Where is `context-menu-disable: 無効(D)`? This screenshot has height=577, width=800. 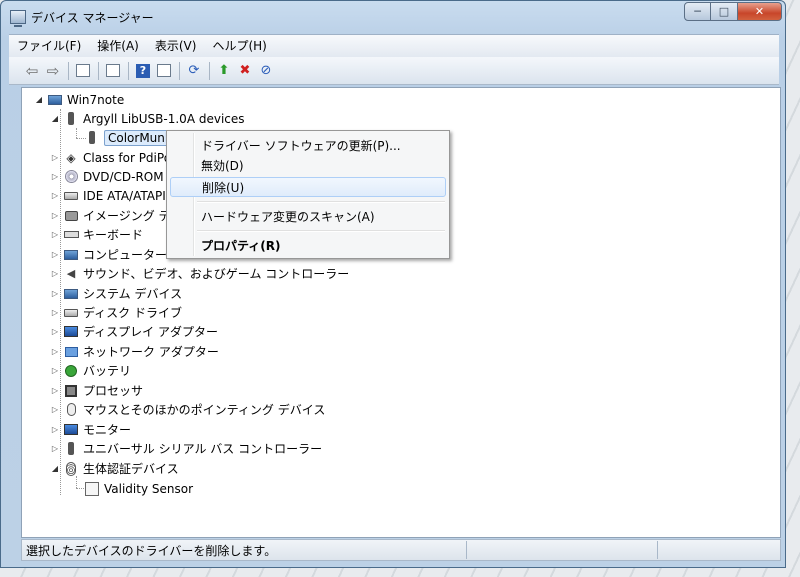 context-menu-disable: 無効(D) is located at coordinates (308, 165).